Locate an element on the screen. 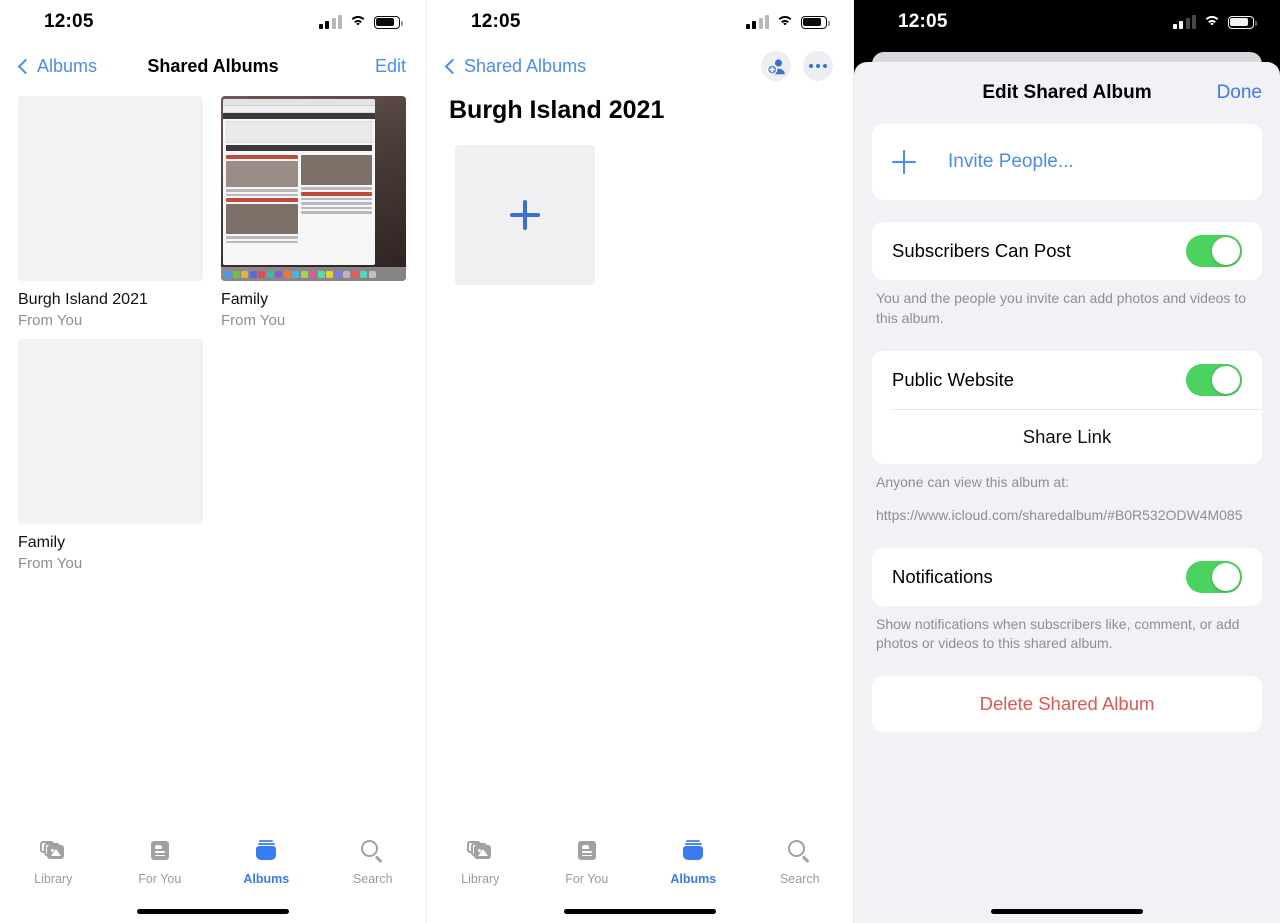 This screenshot has height=923, width=1280. navigation-bar: Albums Shared Albums Edit is located at coordinates (213, 66).